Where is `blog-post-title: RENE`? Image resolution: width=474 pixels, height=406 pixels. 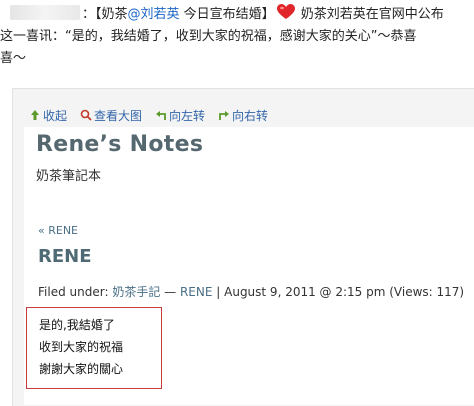 blog-post-title: RENE is located at coordinates (65, 256).